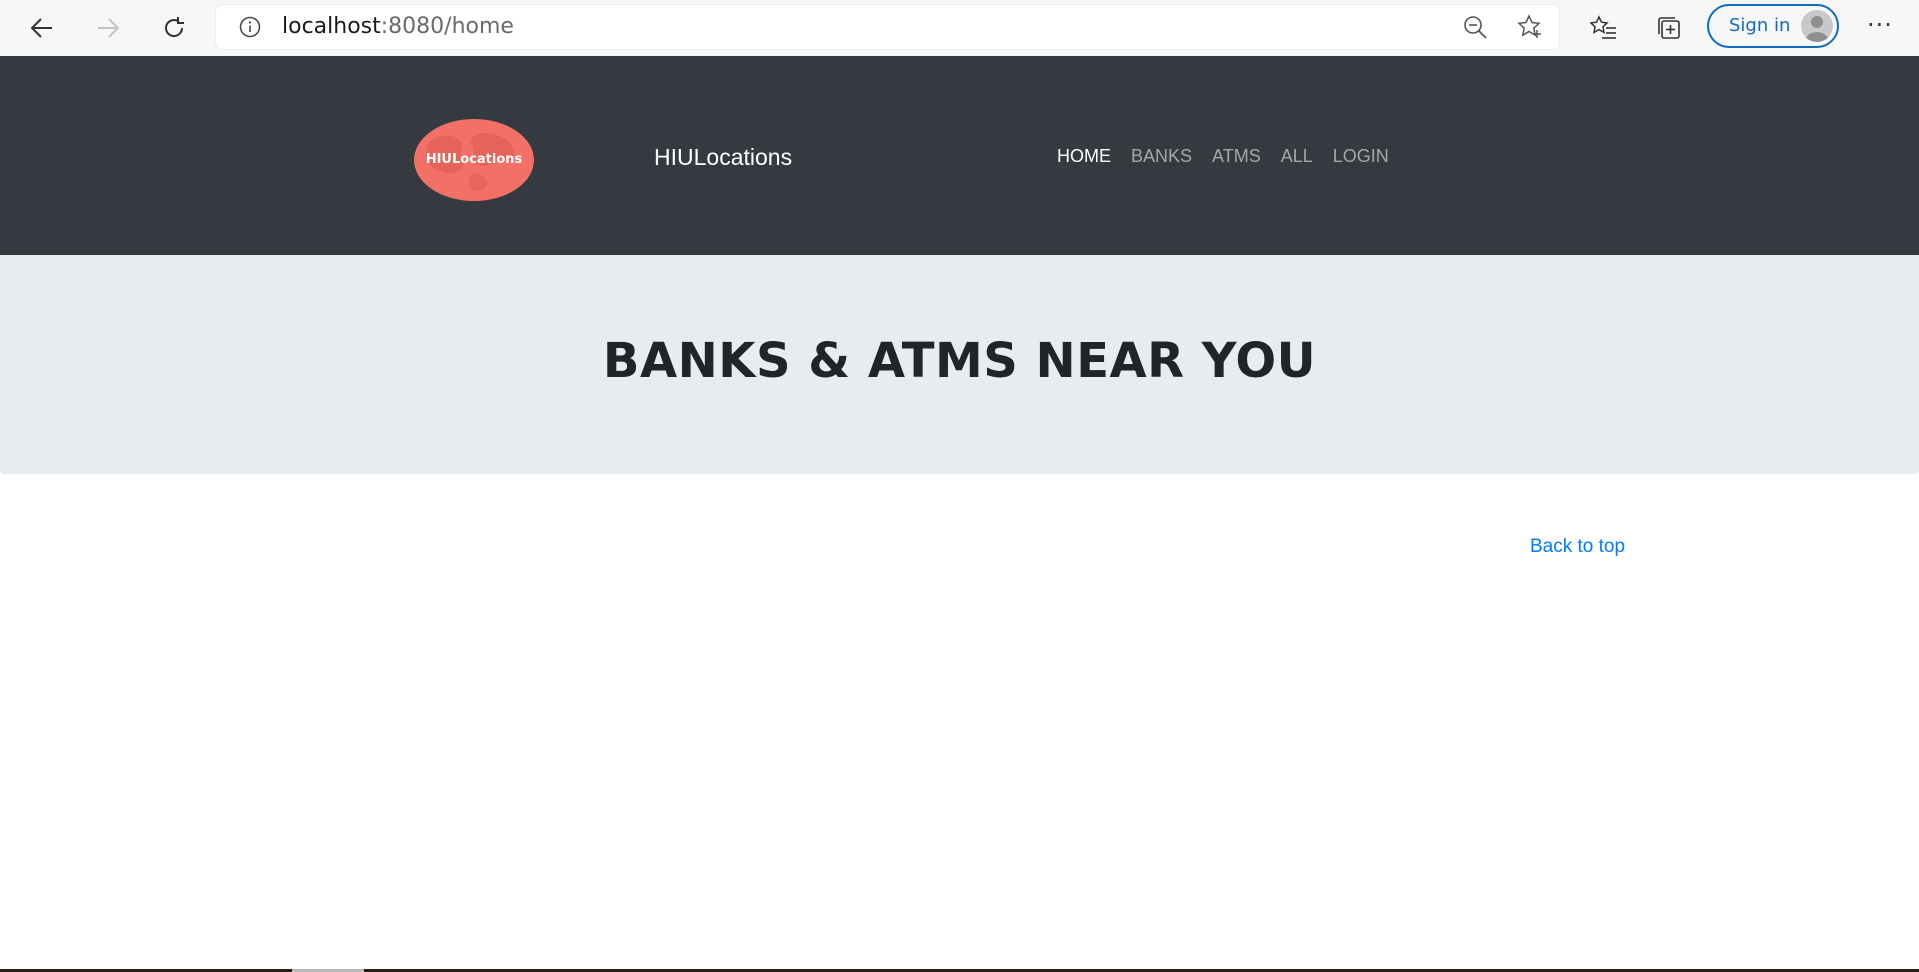 The height and width of the screenshot is (972, 1919). I want to click on refresh-button, so click(174, 28).